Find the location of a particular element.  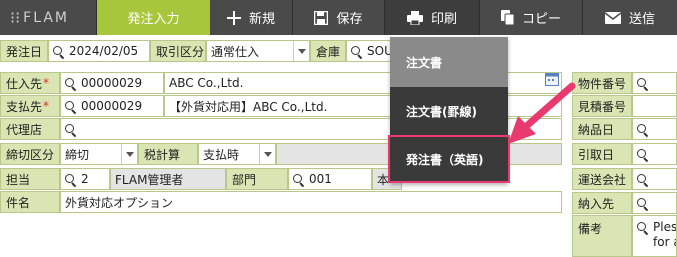

delivery-date-label: 納品日 is located at coordinates (602, 129).